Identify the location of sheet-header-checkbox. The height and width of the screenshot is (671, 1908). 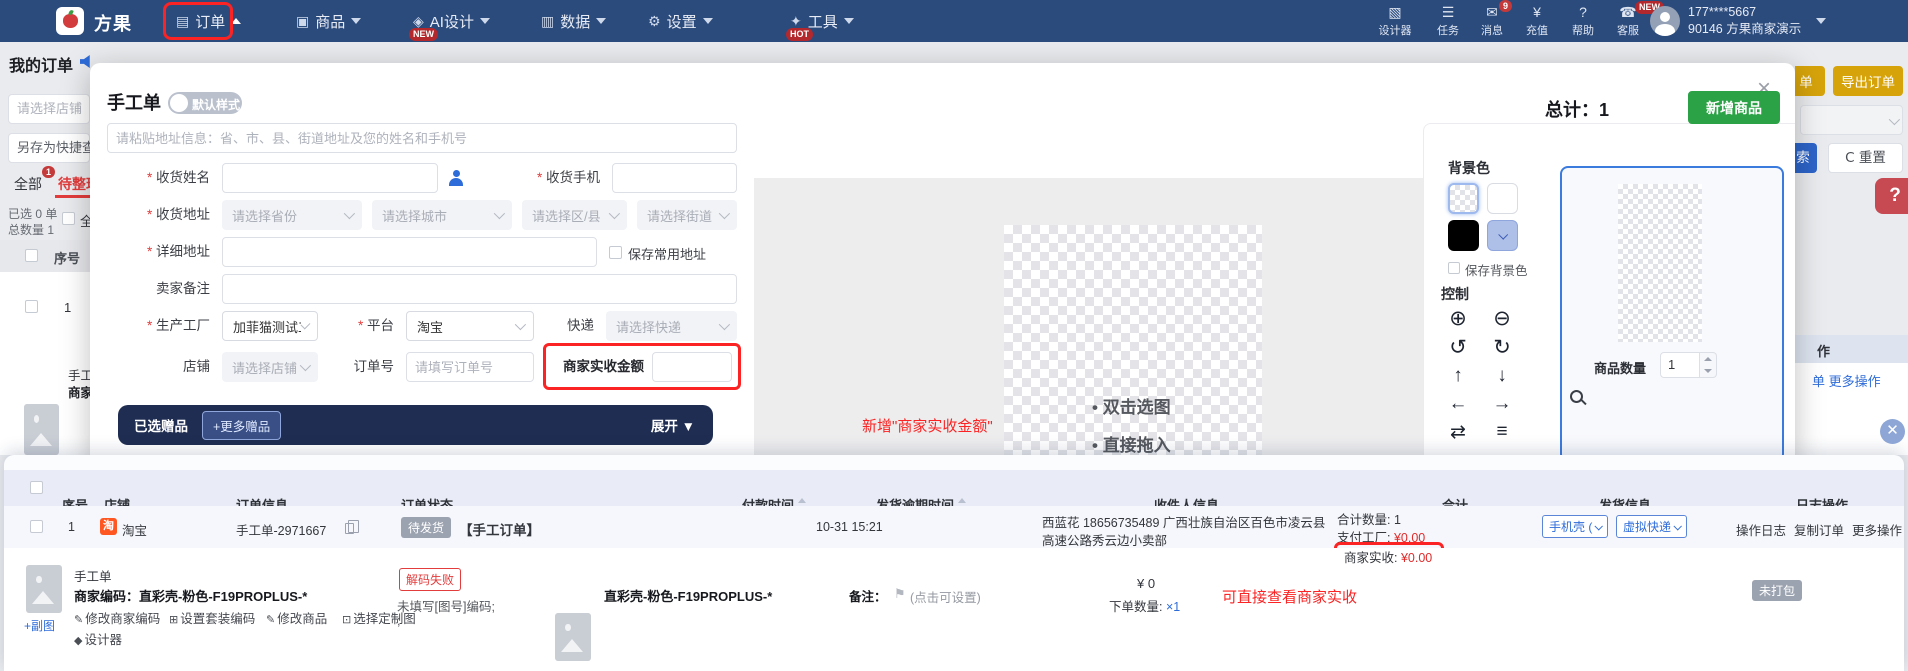
(36, 487).